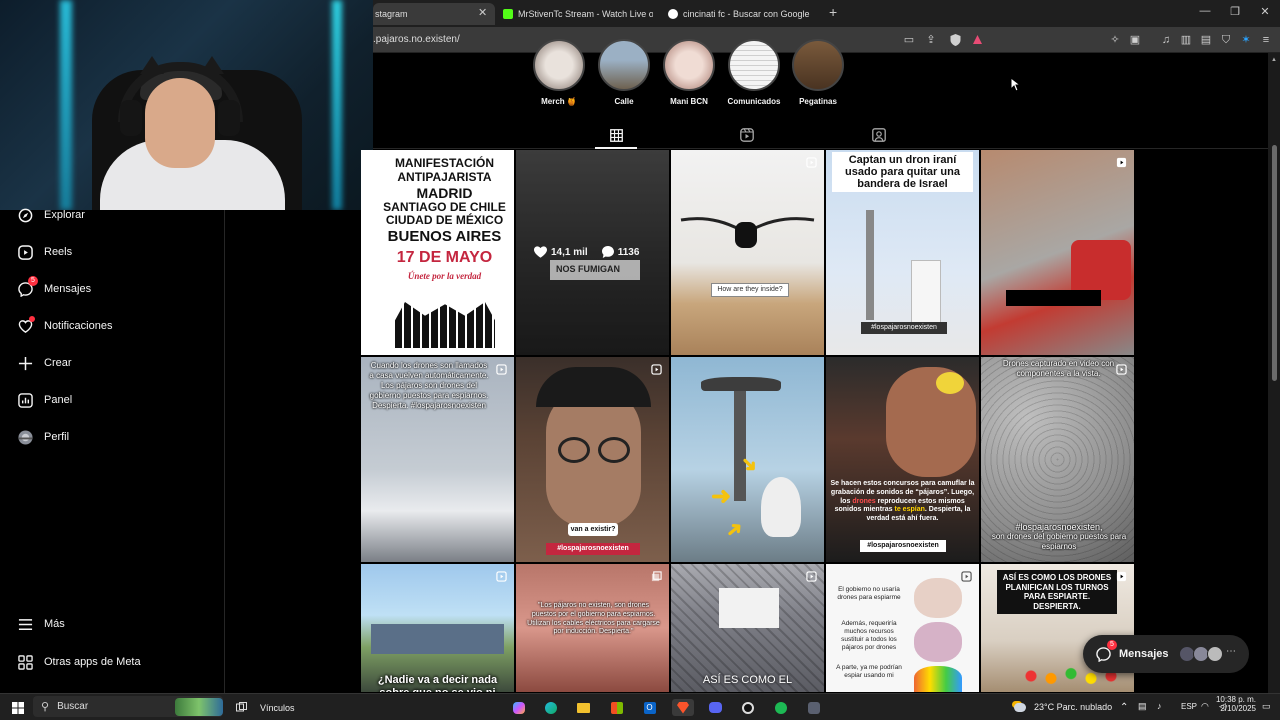 This screenshot has height=720, width=1280. What do you see at coordinates (1020, 707) in the screenshot?
I see `weather-icon` at bounding box center [1020, 707].